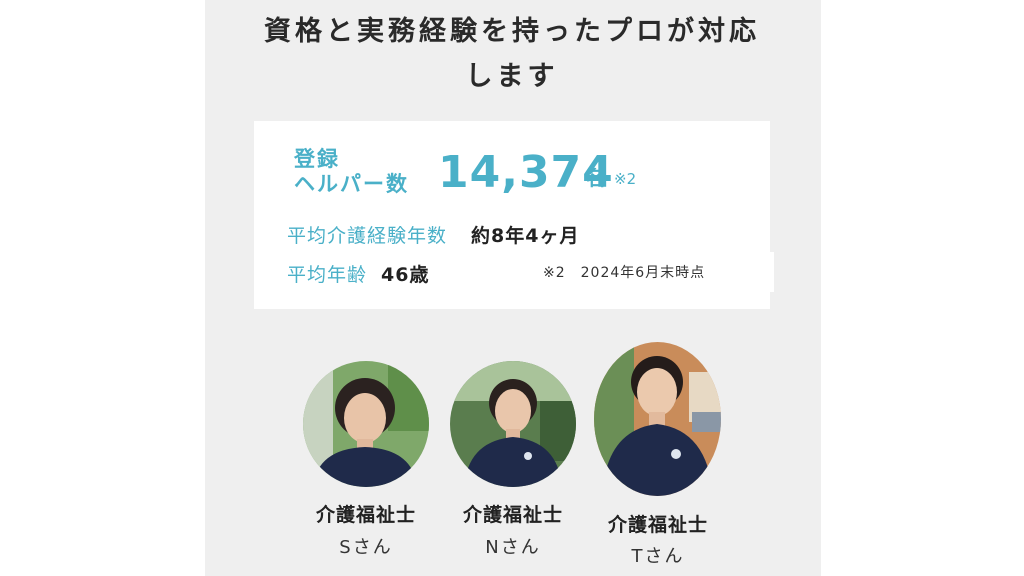  Describe the element at coordinates (770, 272) in the screenshot. I see `stats-card-tab` at that location.